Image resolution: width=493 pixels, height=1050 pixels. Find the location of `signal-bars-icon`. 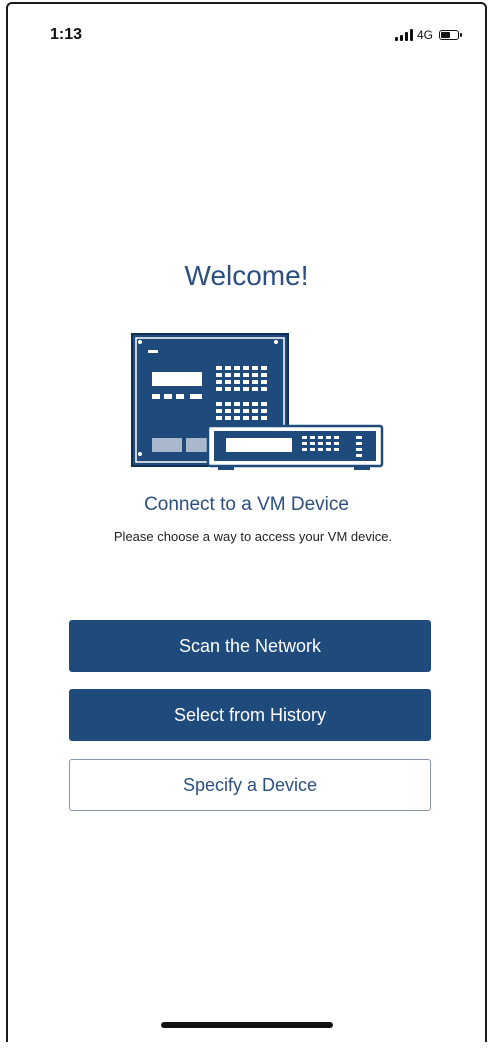

signal-bars-icon is located at coordinates (403, 35).